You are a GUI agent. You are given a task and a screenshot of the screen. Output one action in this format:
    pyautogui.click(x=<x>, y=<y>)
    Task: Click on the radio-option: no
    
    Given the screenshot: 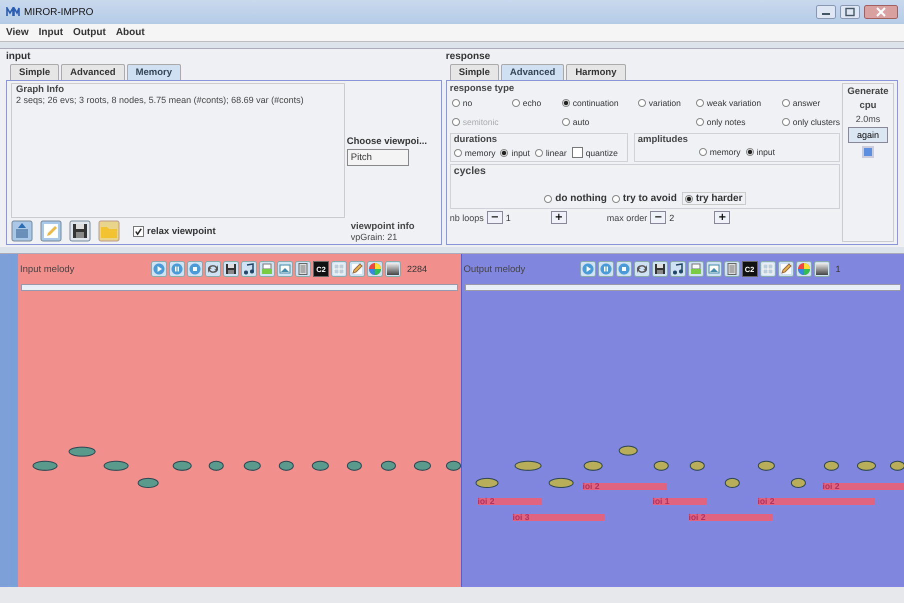 What is the action you would take?
    pyautogui.click(x=462, y=103)
    